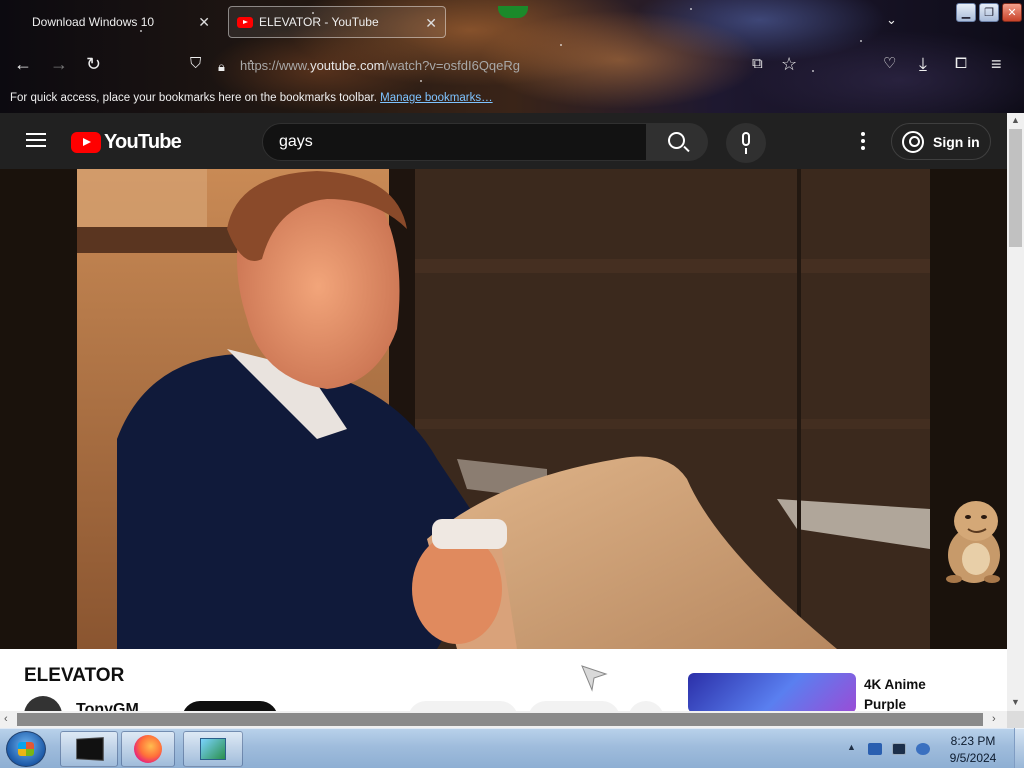 This screenshot has height=768, width=1024. Describe the element at coordinates (996, 64) in the screenshot. I see `hamburger-menu-icon: ≡` at that location.